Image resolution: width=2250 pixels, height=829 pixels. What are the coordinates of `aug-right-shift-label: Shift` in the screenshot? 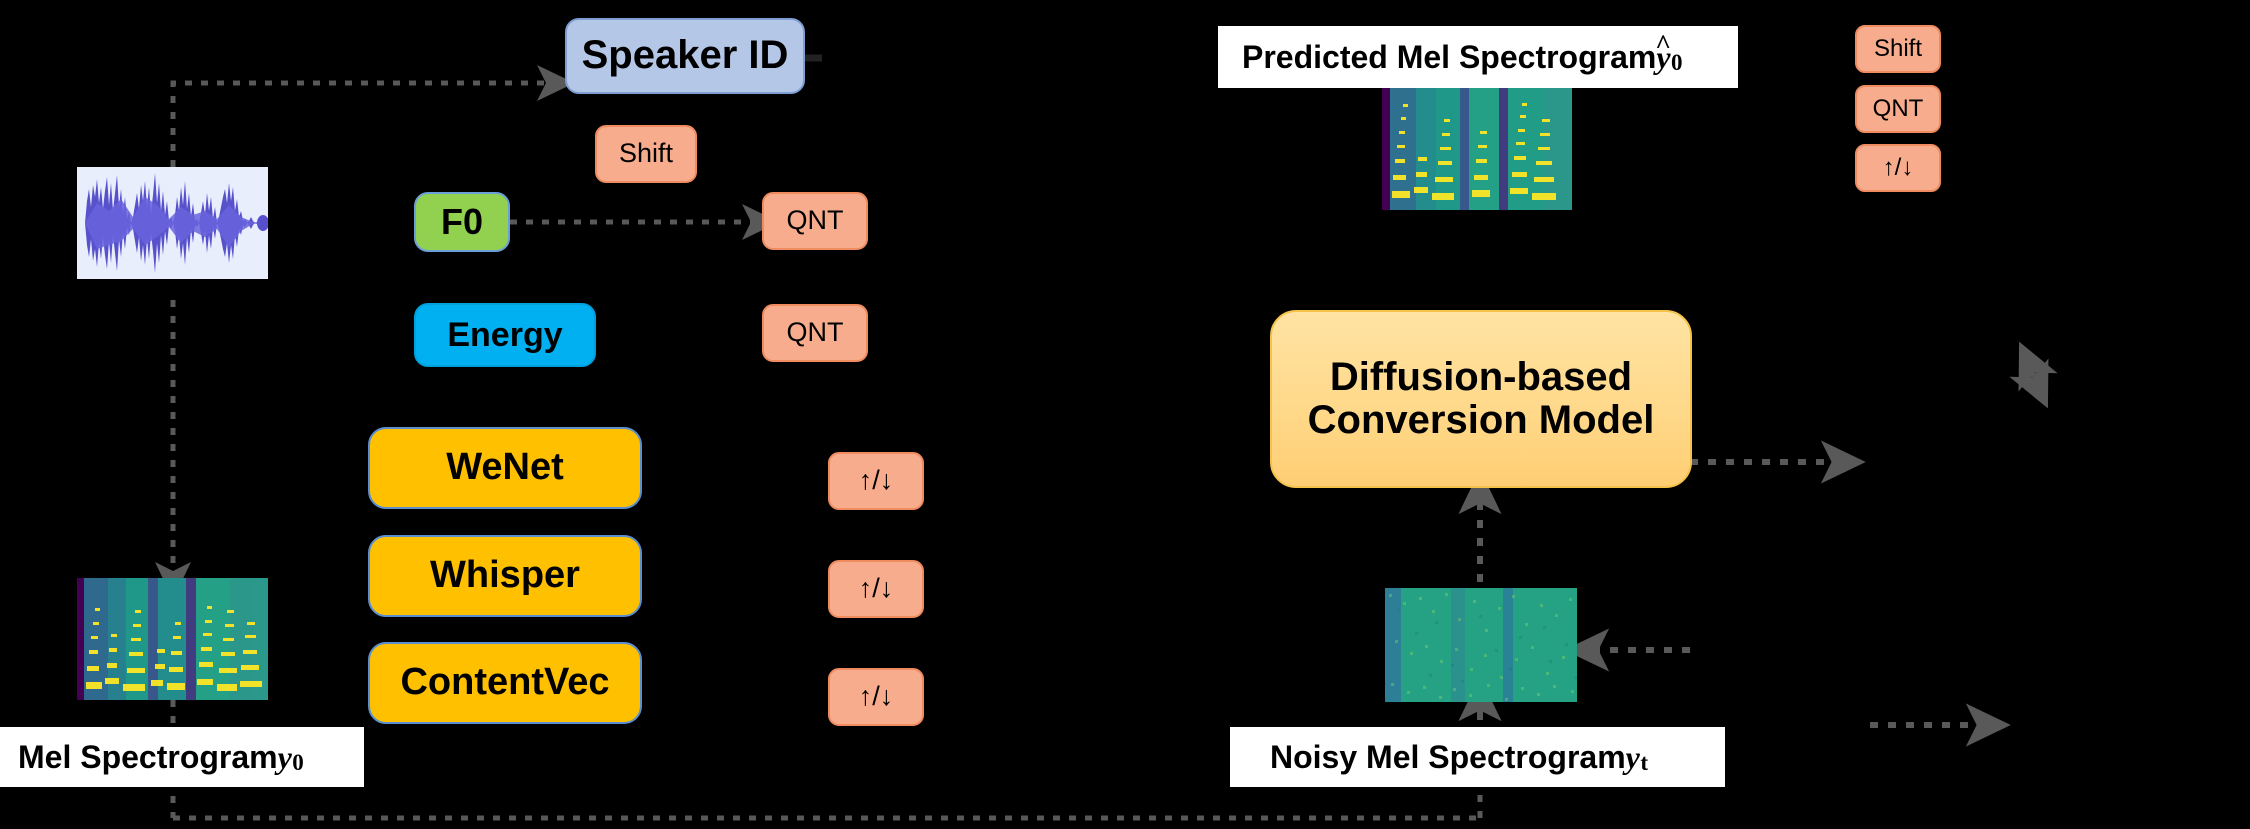 It's located at (1898, 49).